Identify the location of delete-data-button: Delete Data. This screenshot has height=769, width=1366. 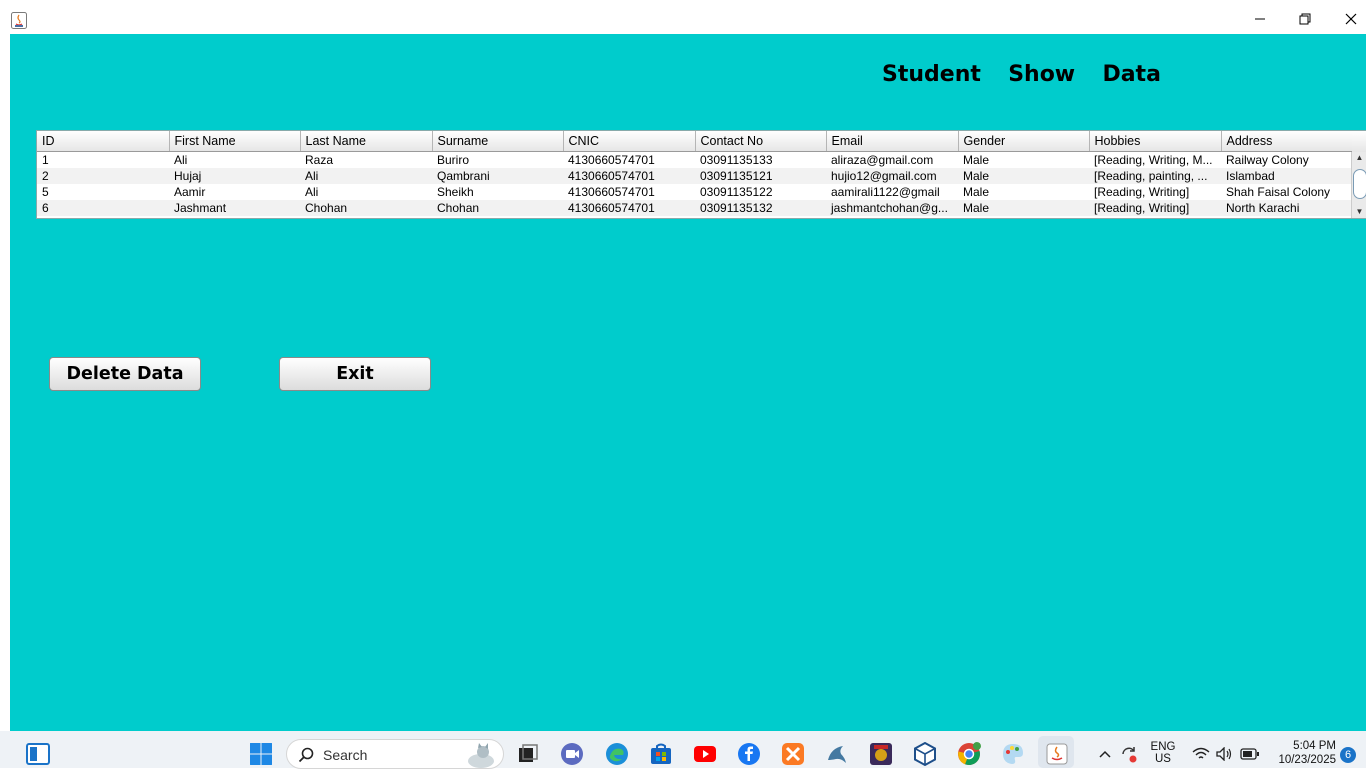
(125, 374).